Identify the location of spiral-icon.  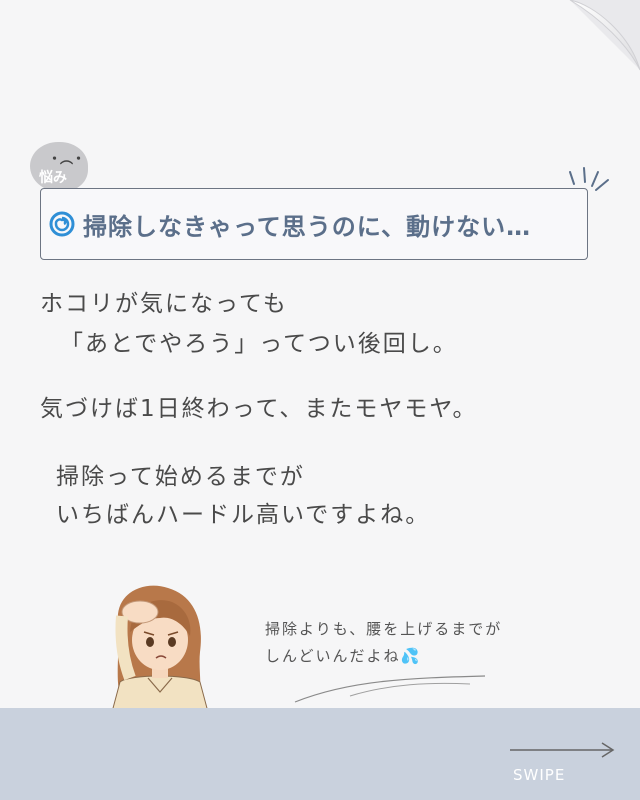
(62, 224).